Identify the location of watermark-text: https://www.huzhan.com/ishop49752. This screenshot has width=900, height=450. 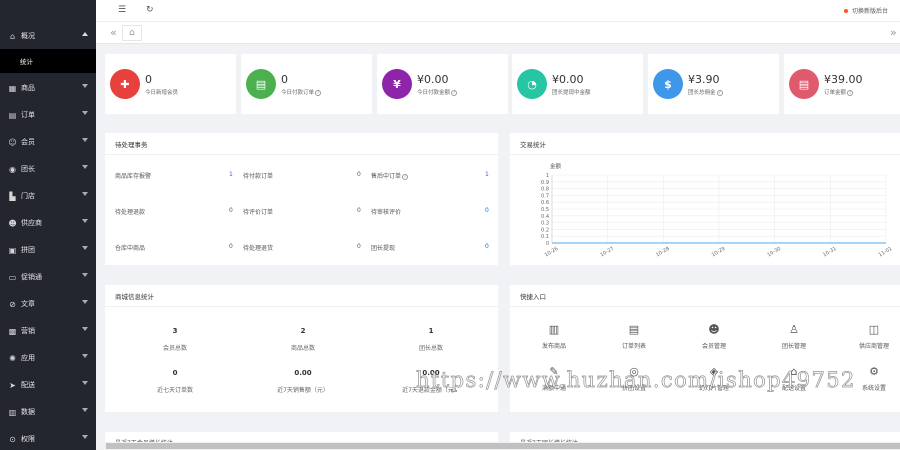
(636, 380).